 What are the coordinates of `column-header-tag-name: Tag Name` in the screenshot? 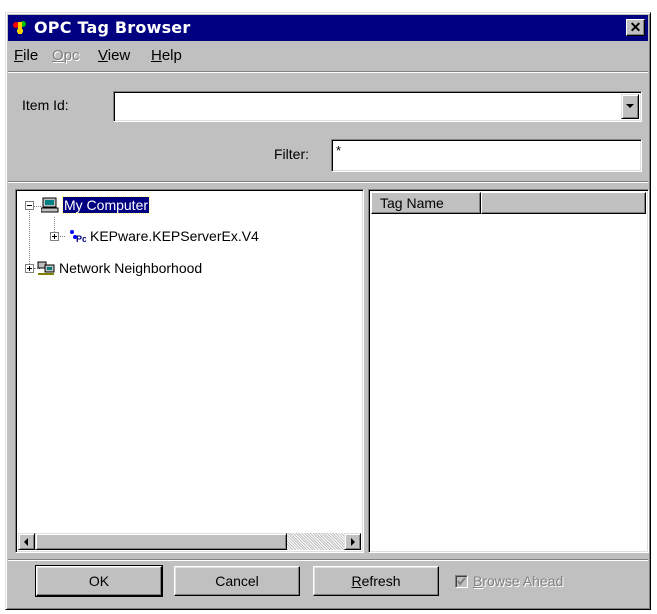 It's located at (426, 203).